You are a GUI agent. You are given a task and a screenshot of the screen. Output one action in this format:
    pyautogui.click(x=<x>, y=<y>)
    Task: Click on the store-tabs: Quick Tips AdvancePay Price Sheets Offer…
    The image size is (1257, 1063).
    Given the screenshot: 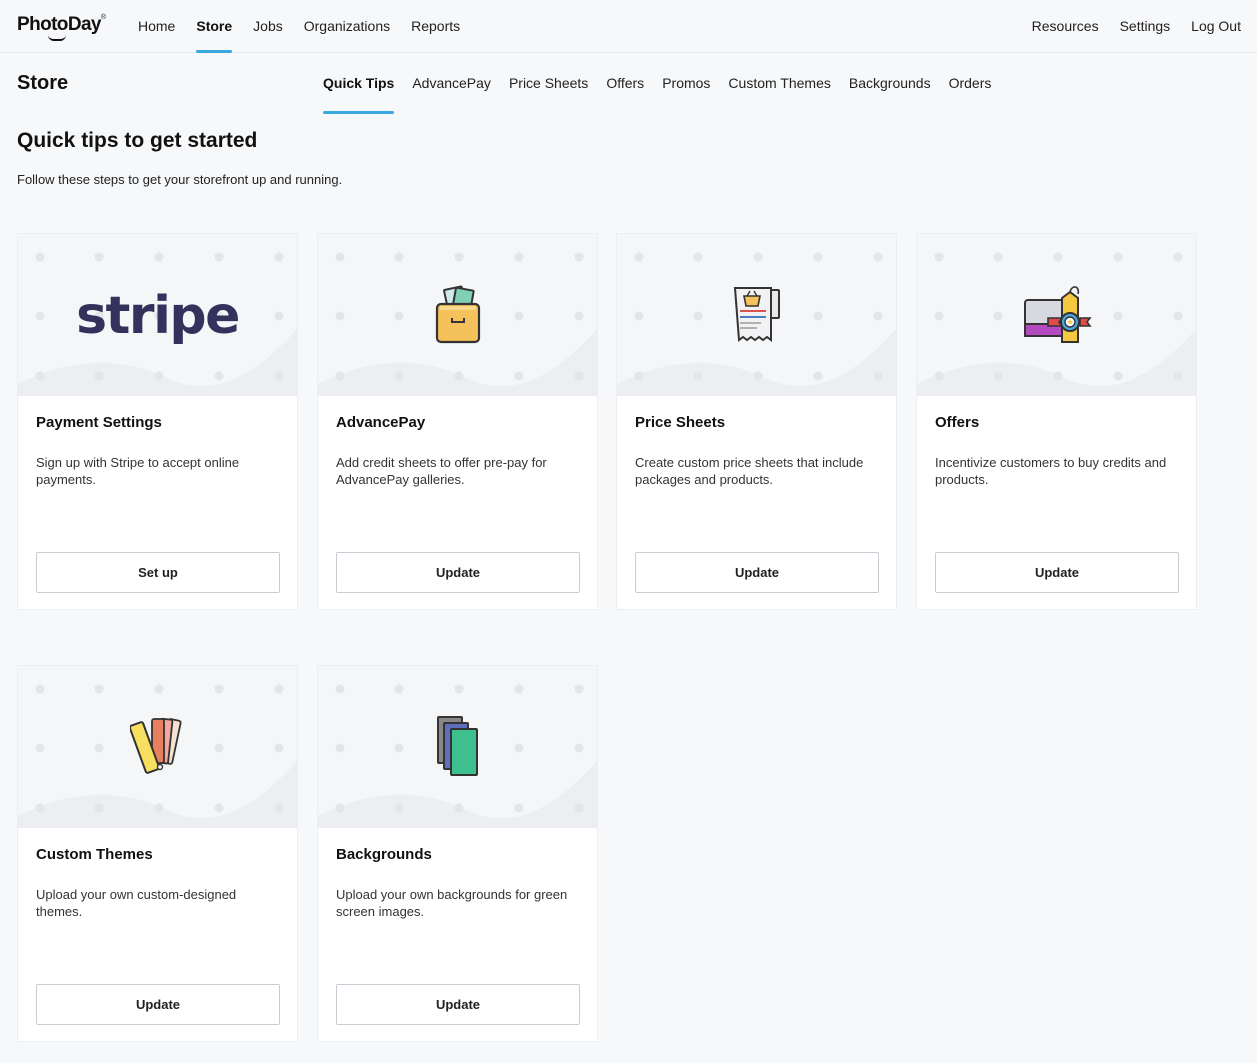 What is the action you would take?
    pyautogui.click(x=666, y=89)
    